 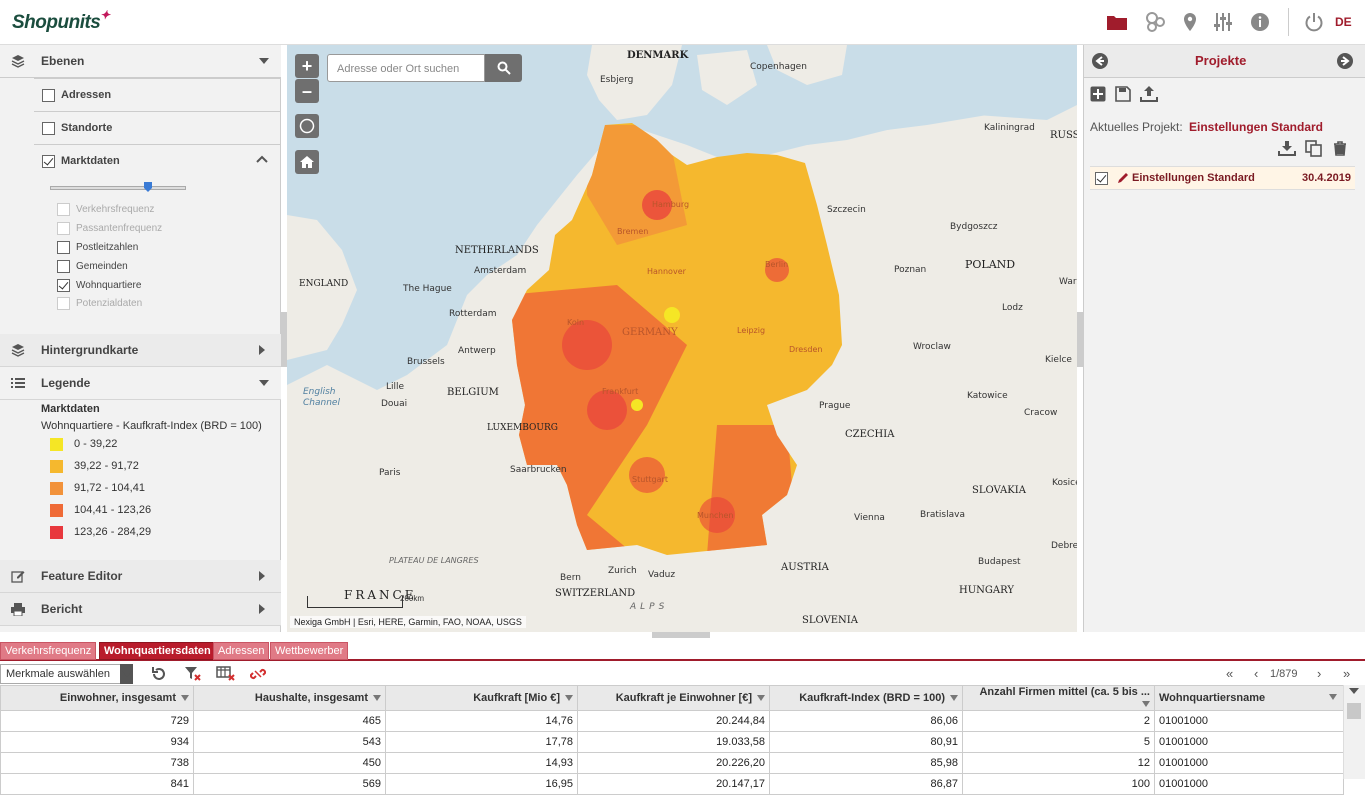 What do you see at coordinates (159, 674) in the screenshot?
I see `refresh-icon` at bounding box center [159, 674].